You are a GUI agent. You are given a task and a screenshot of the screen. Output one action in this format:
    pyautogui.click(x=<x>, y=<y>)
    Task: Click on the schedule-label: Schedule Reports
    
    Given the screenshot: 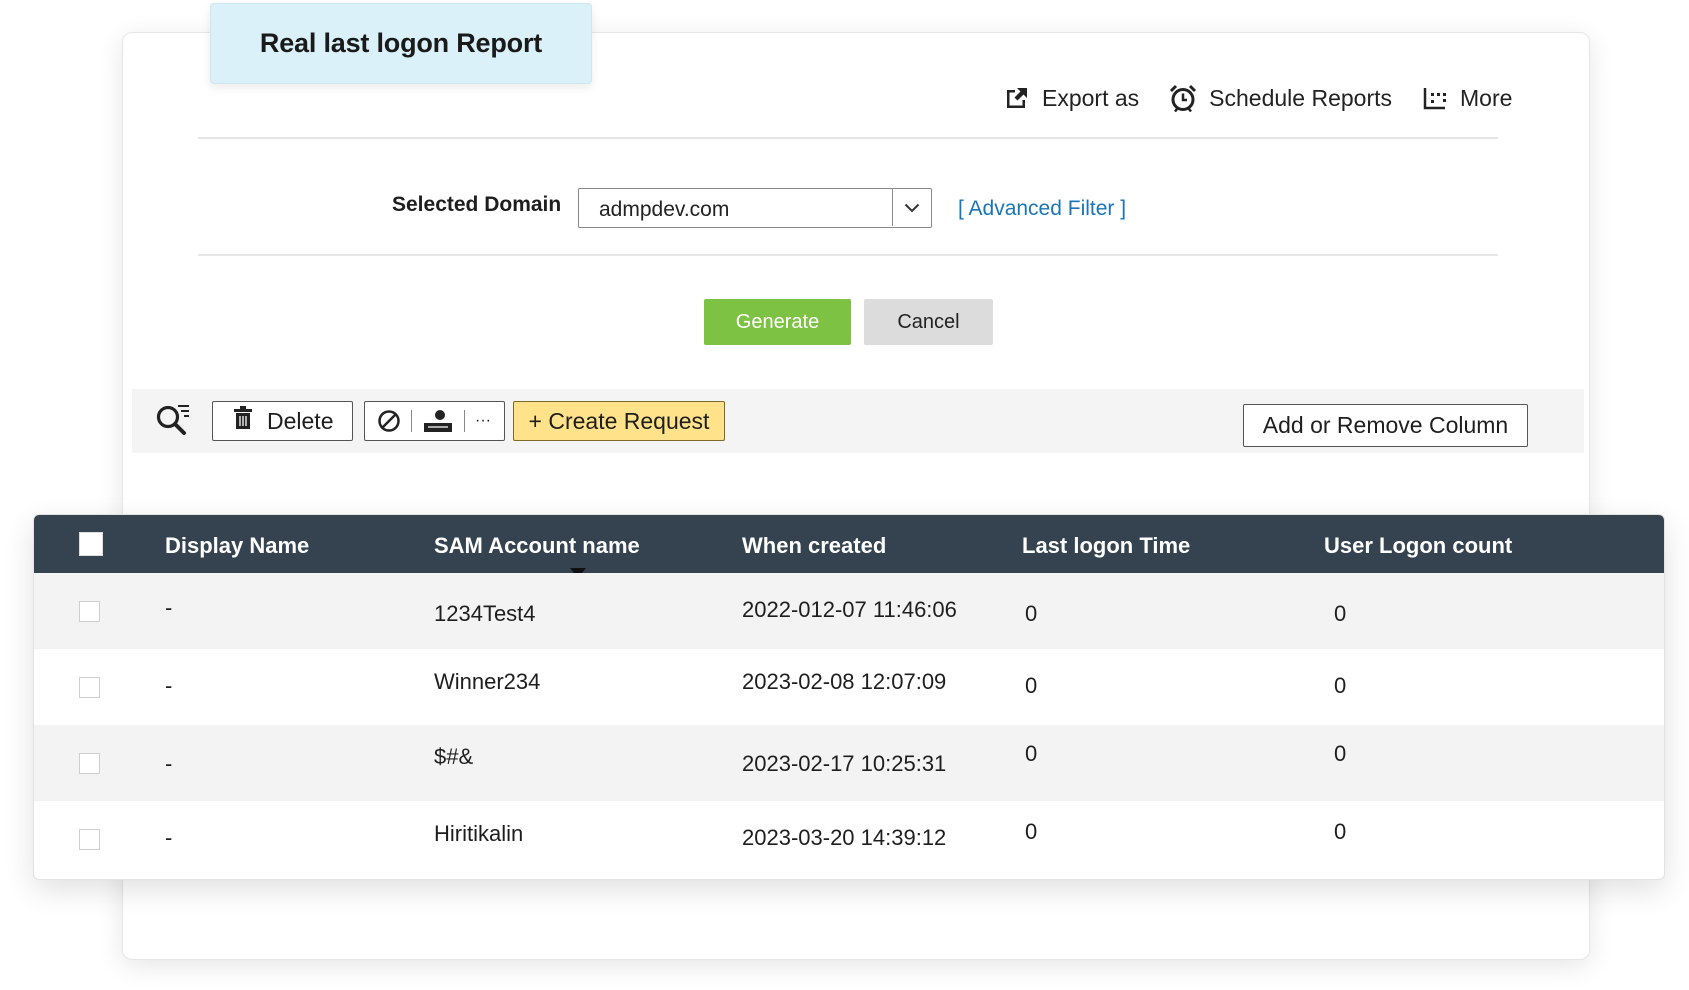 What is the action you would take?
    pyautogui.click(x=1300, y=97)
    